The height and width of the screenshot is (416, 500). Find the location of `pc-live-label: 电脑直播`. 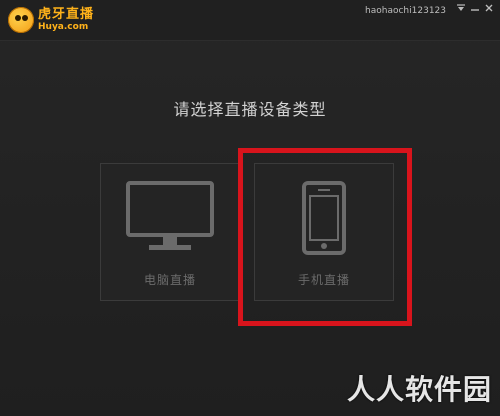

pc-live-label: 电脑直播 is located at coordinates (169, 280).